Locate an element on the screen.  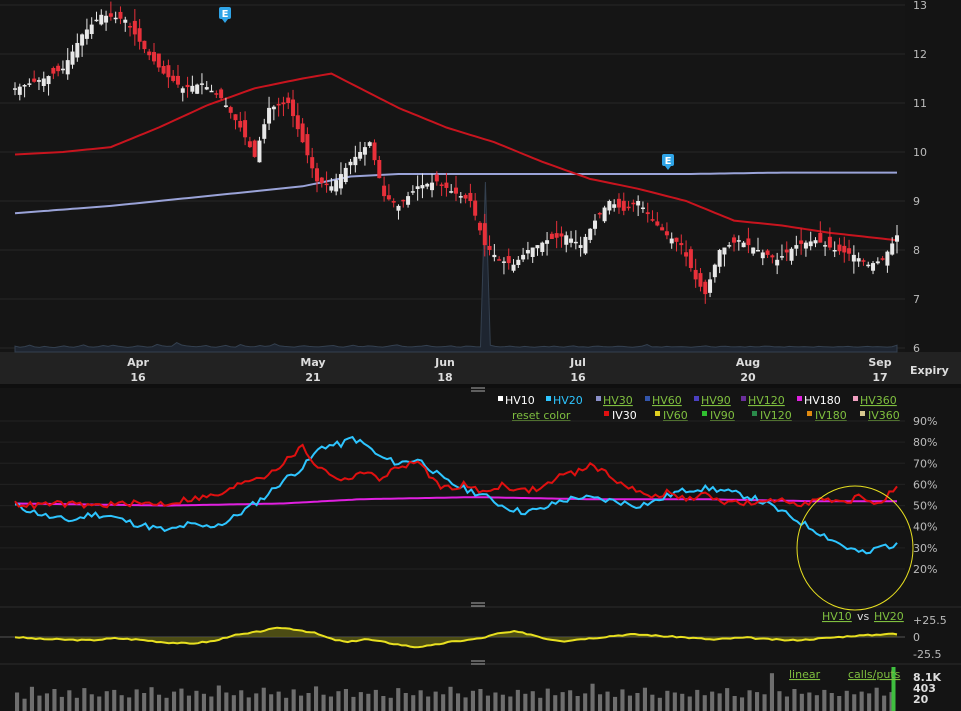
spread-title-part: vs is located at coordinates (863, 616).